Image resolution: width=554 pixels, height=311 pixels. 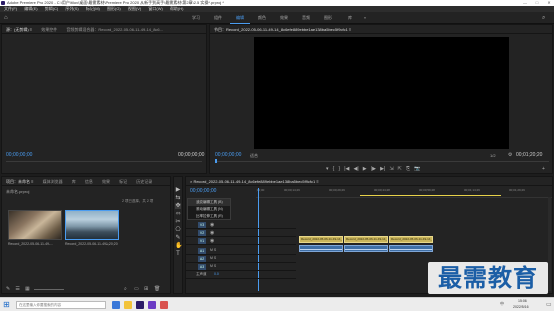 What do you see at coordinates (306, 18) in the screenshot?
I see `workspace-audio: 音频` at bounding box center [306, 18].